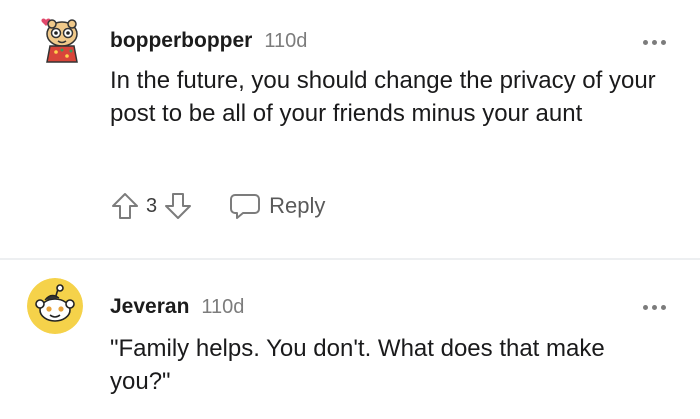 Image resolution: width=700 pixels, height=419 pixels. I want to click on vote-score: 3, so click(152, 205).